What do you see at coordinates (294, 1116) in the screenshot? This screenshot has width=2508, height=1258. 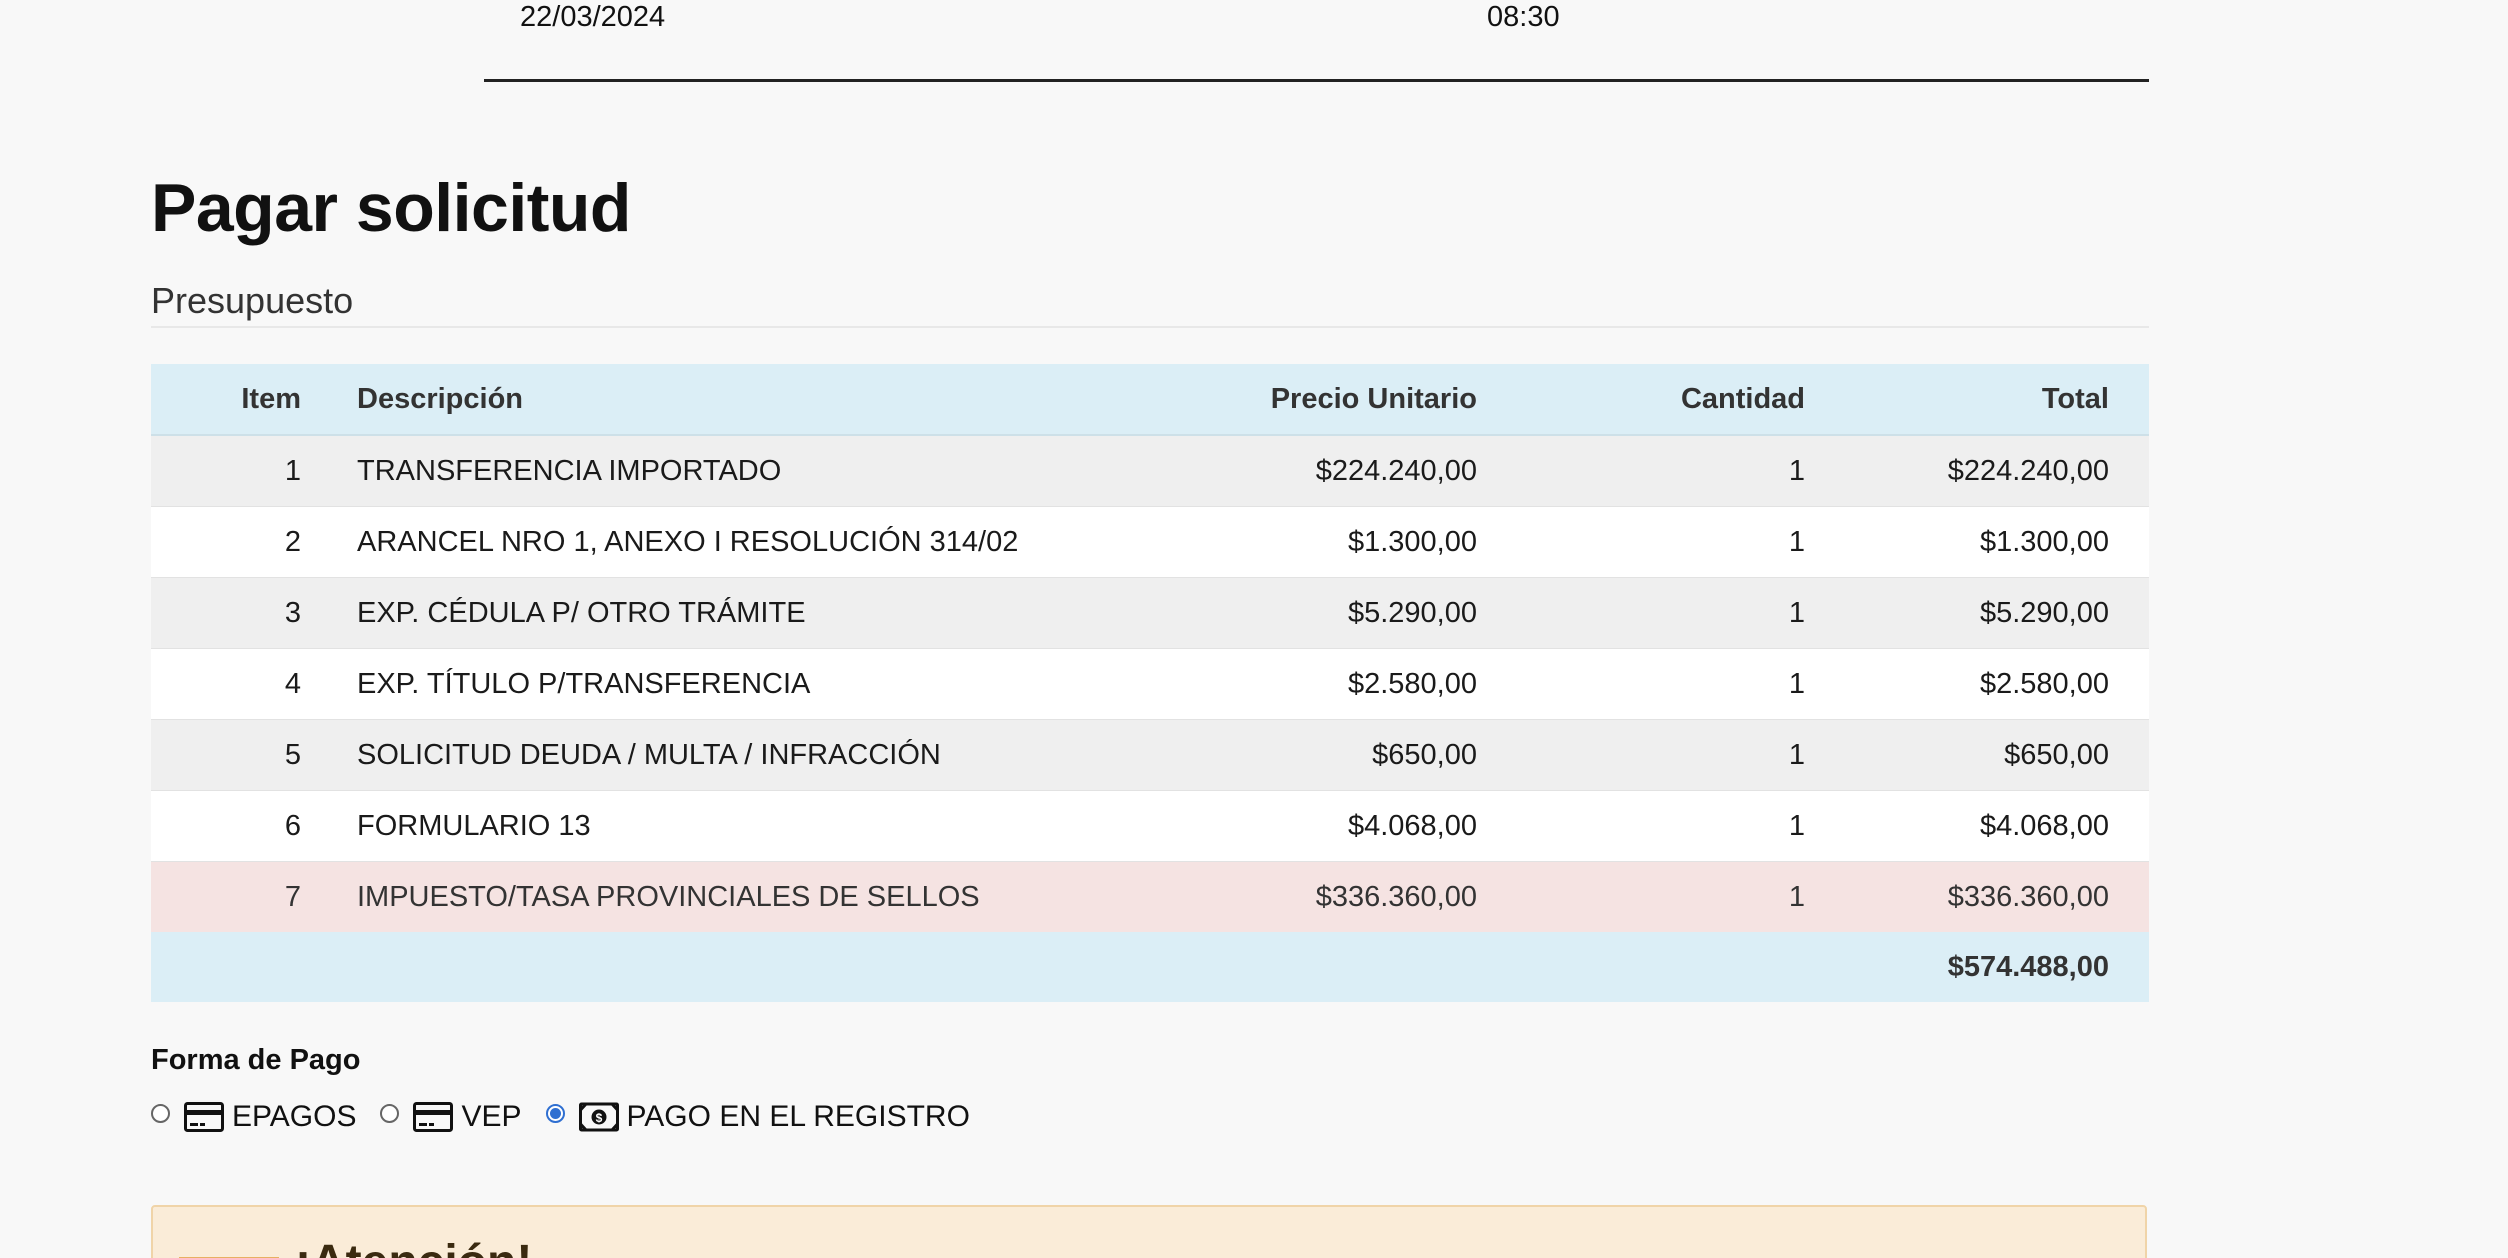 I see `payment-option-label: EPAGOS` at bounding box center [294, 1116].